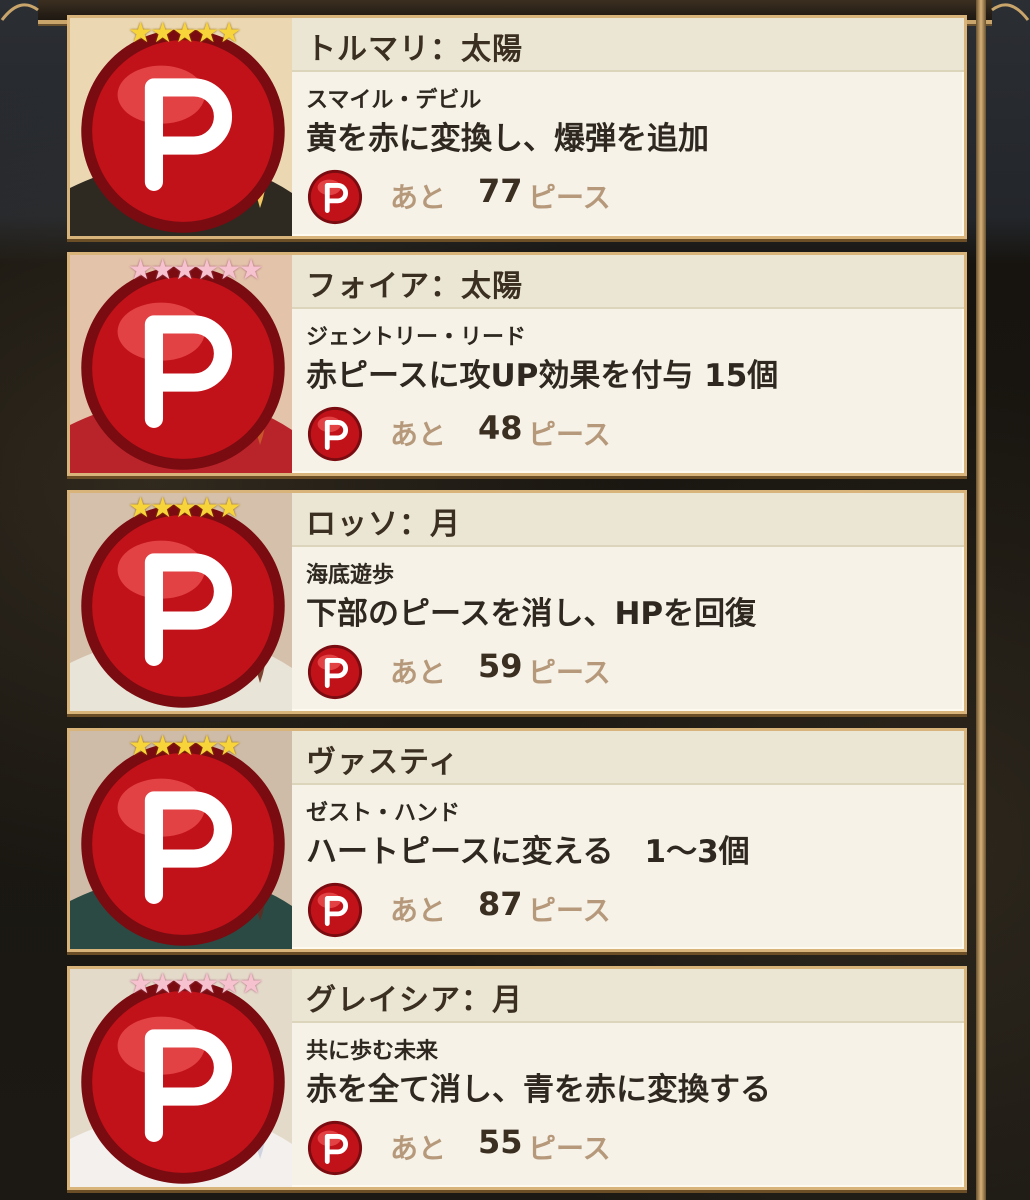 The height and width of the screenshot is (1200, 1030). What do you see at coordinates (416, 337) in the screenshot?
I see `skill-name: ジェントリー・リード` at bounding box center [416, 337].